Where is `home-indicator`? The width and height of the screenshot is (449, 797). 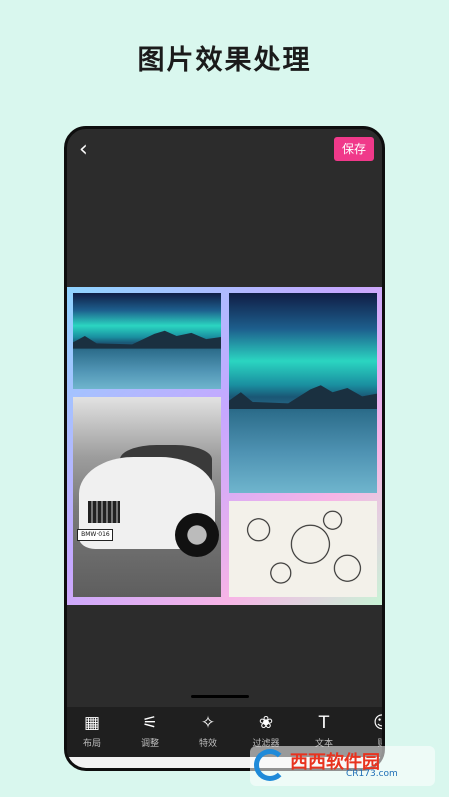
home-indicator is located at coordinates (220, 696).